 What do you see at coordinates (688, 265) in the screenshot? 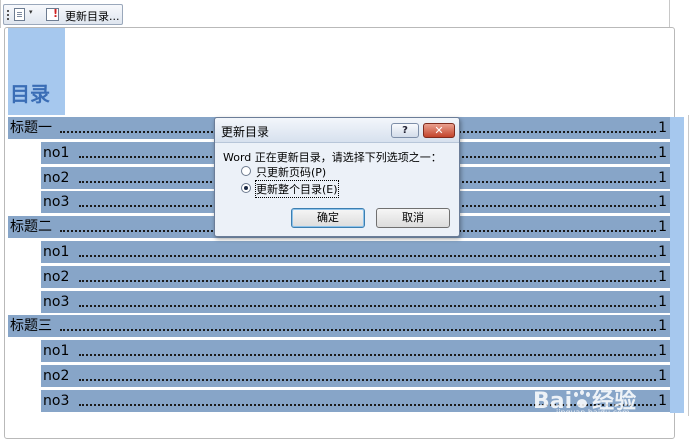
I see `page-border-right-lower` at bounding box center [688, 265].